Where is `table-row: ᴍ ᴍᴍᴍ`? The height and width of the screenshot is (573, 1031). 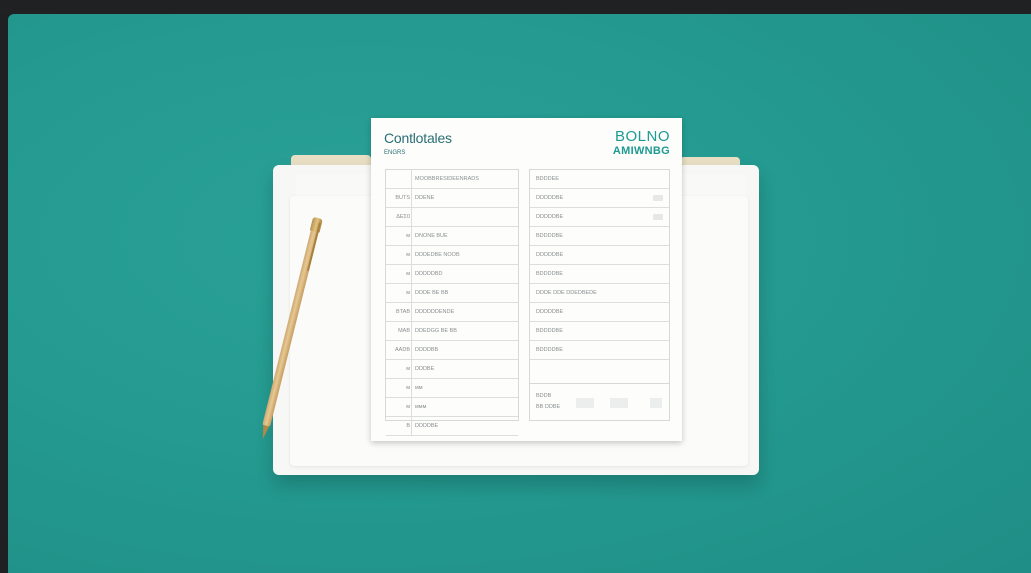 table-row: ᴍ ᴍᴍᴍ is located at coordinates (452, 407).